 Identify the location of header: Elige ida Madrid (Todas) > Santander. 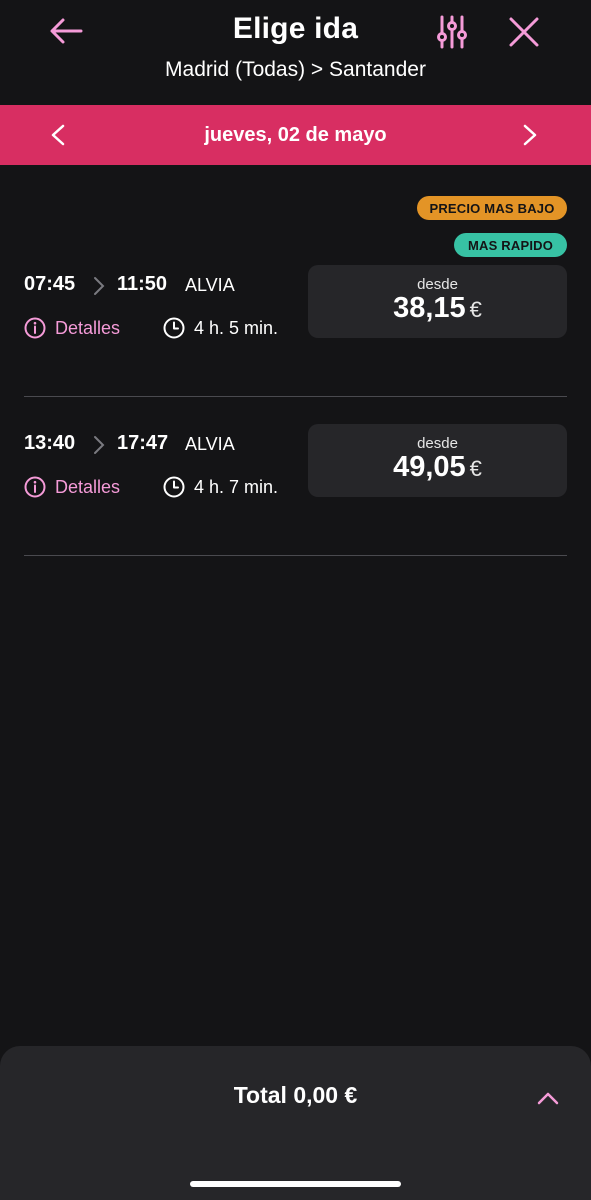
(295, 52).